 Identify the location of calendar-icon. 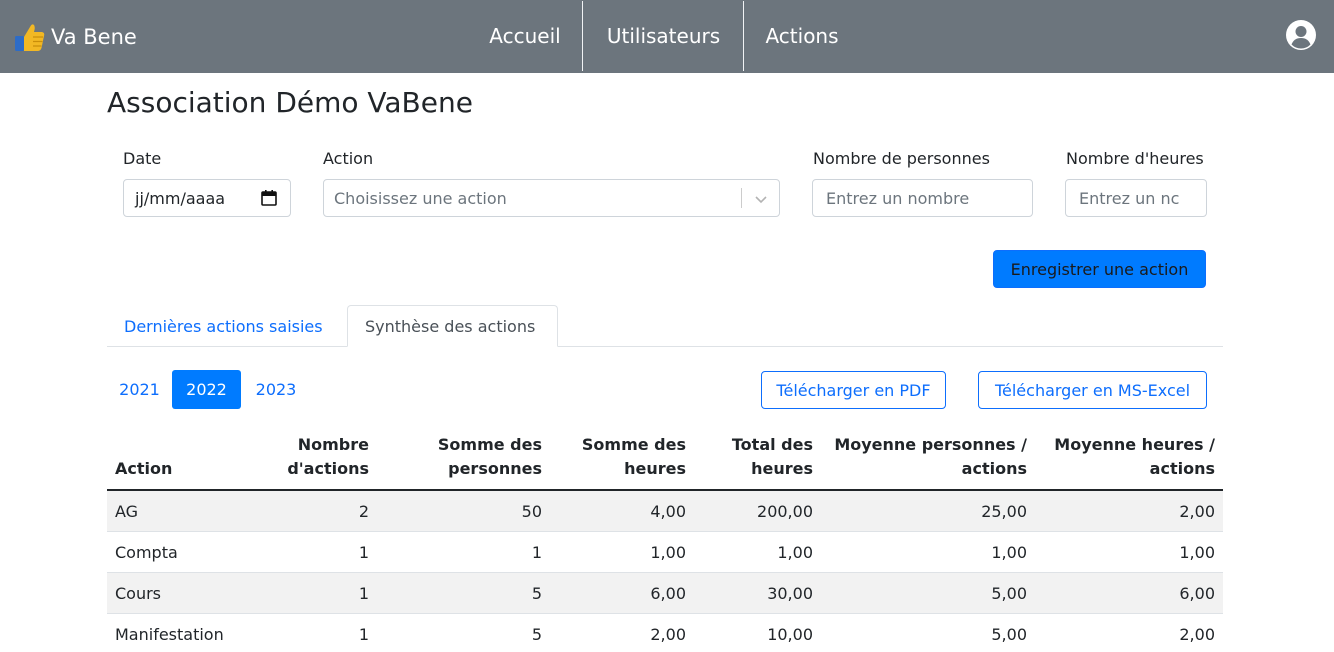
(269, 198).